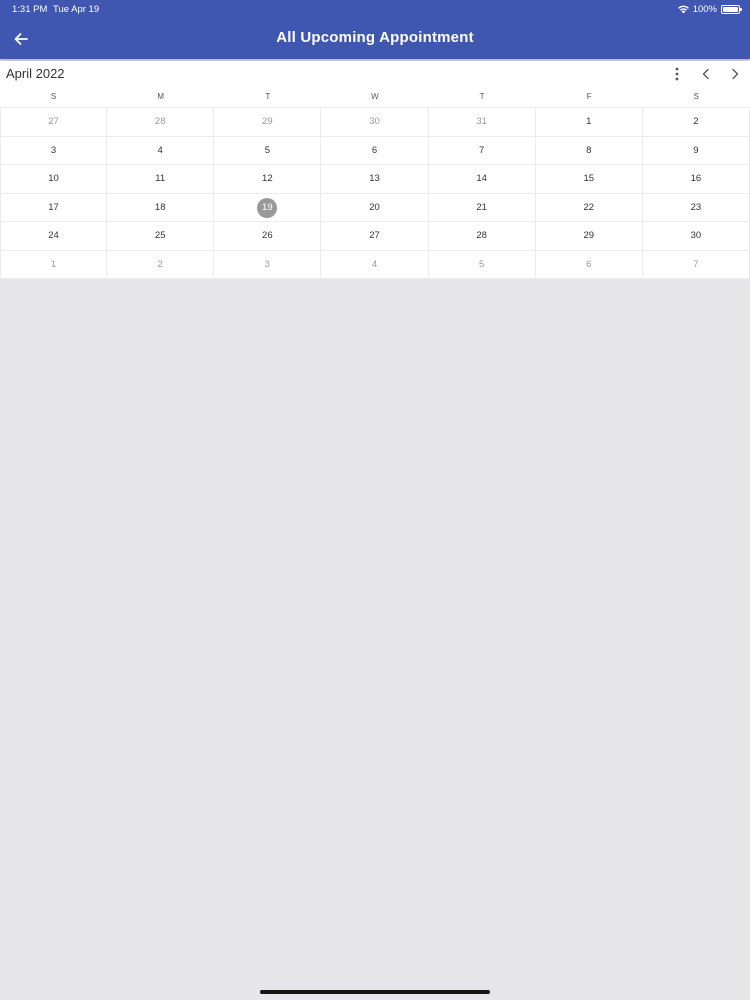 The height and width of the screenshot is (1000, 750). Describe the element at coordinates (161, 96) in the screenshot. I see `weekday-label: M` at that location.